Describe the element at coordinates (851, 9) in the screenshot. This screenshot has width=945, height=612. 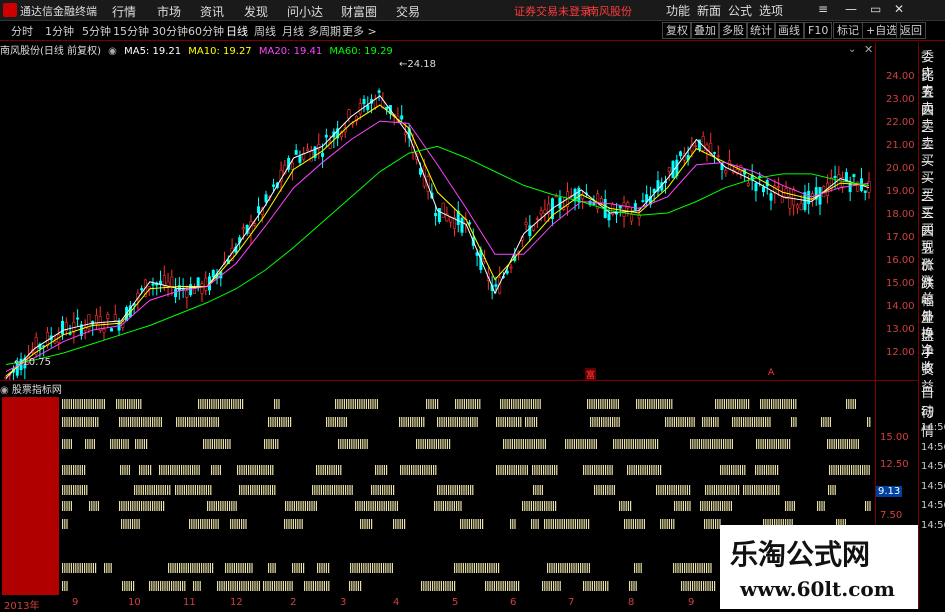
I see `minimize-icon: —` at that location.